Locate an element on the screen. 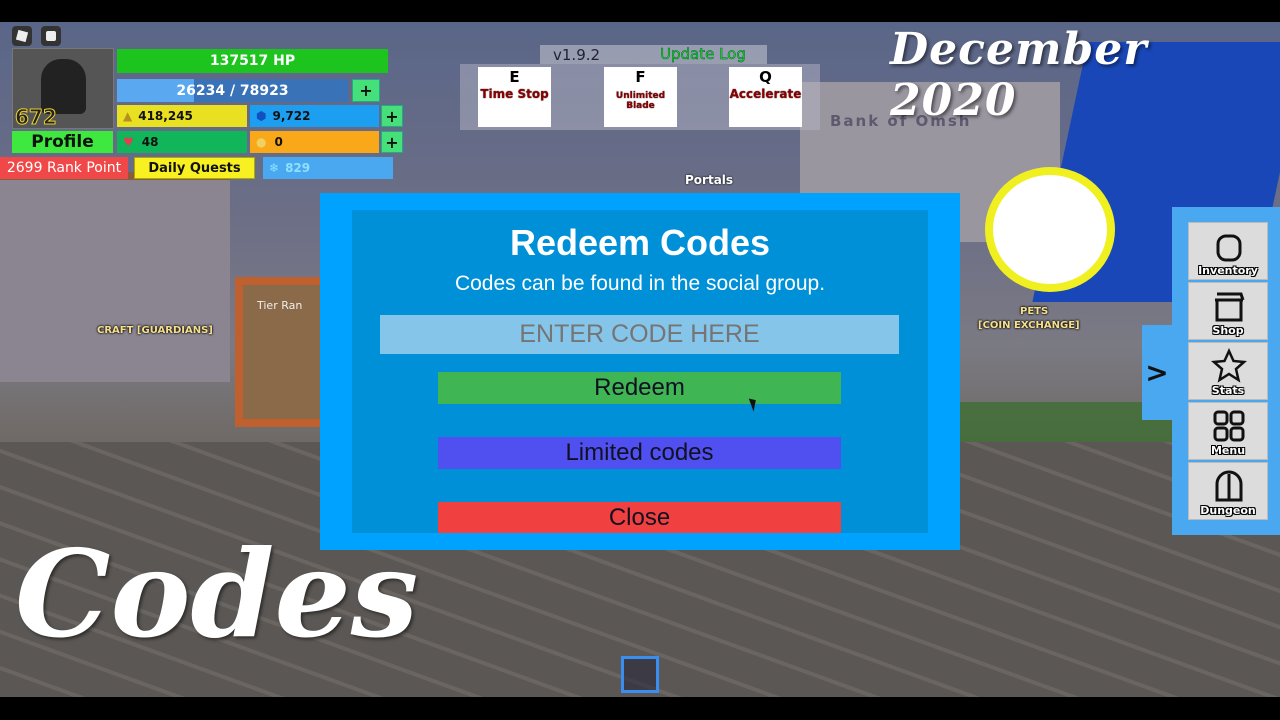 The height and width of the screenshot is (720, 1280). redeem-button: Redeem is located at coordinates (639, 388).